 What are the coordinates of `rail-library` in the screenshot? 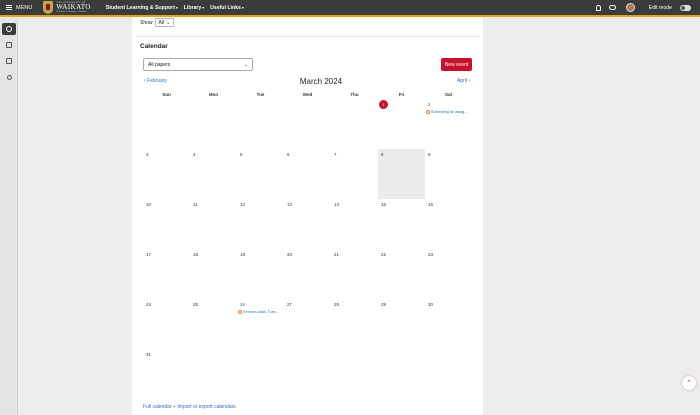 It's located at (9, 61).